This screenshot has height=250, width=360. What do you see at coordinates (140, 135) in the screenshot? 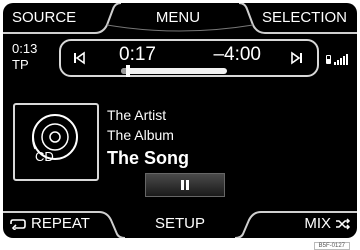
I see `album-name: The Album` at bounding box center [140, 135].